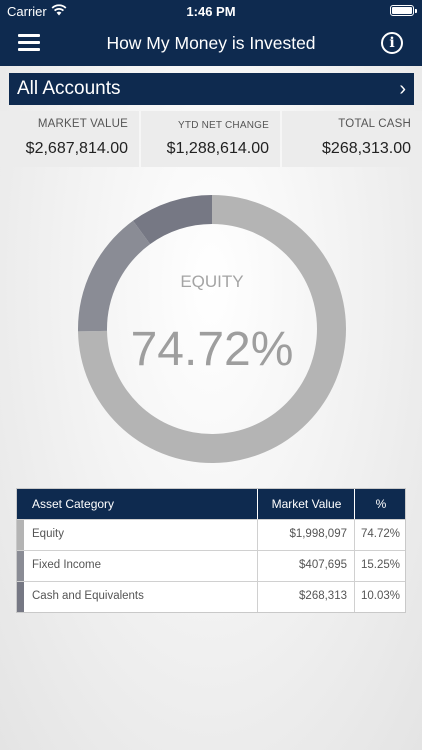 This screenshot has height=750, width=422. What do you see at coordinates (29, 43) in the screenshot?
I see `hamburger-menu-icon` at bounding box center [29, 43].